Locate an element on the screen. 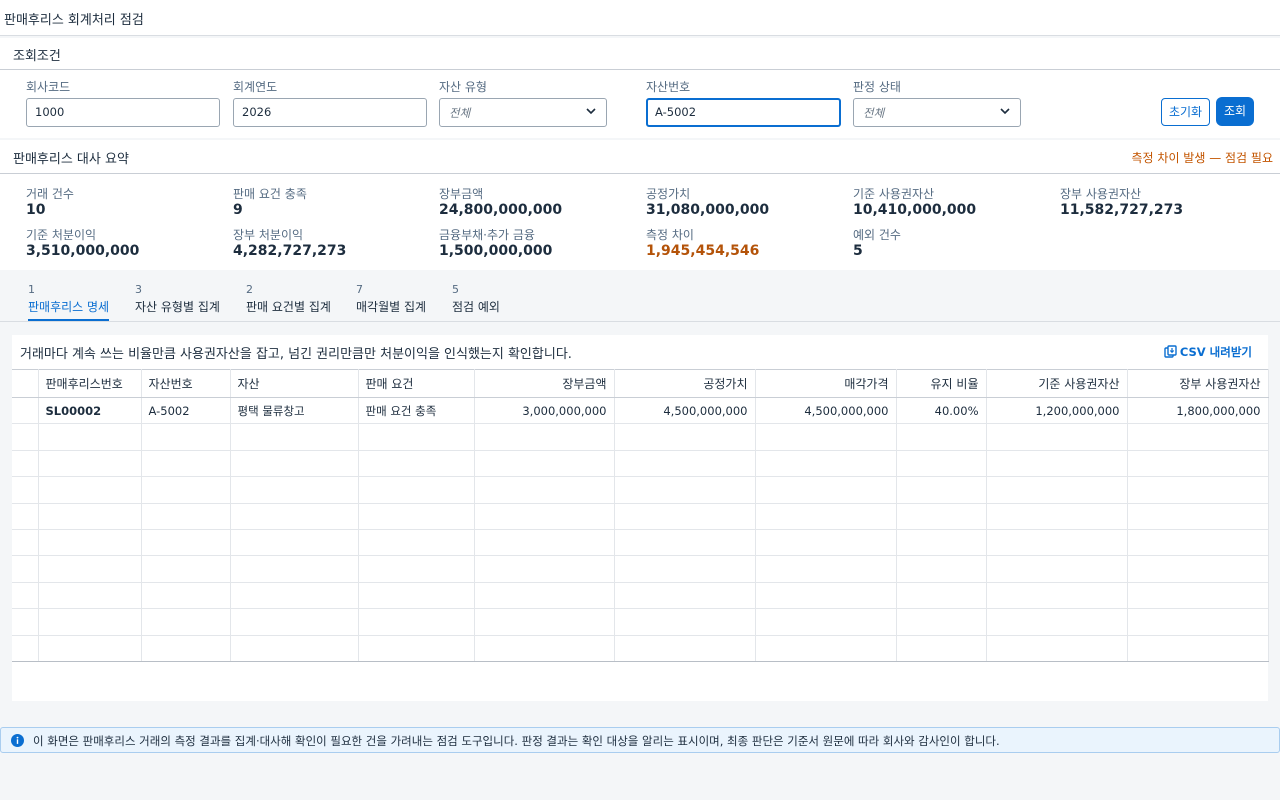 This screenshot has width=1280, height=800. kpi-value: 1,500,000,000 is located at coordinates (496, 251).